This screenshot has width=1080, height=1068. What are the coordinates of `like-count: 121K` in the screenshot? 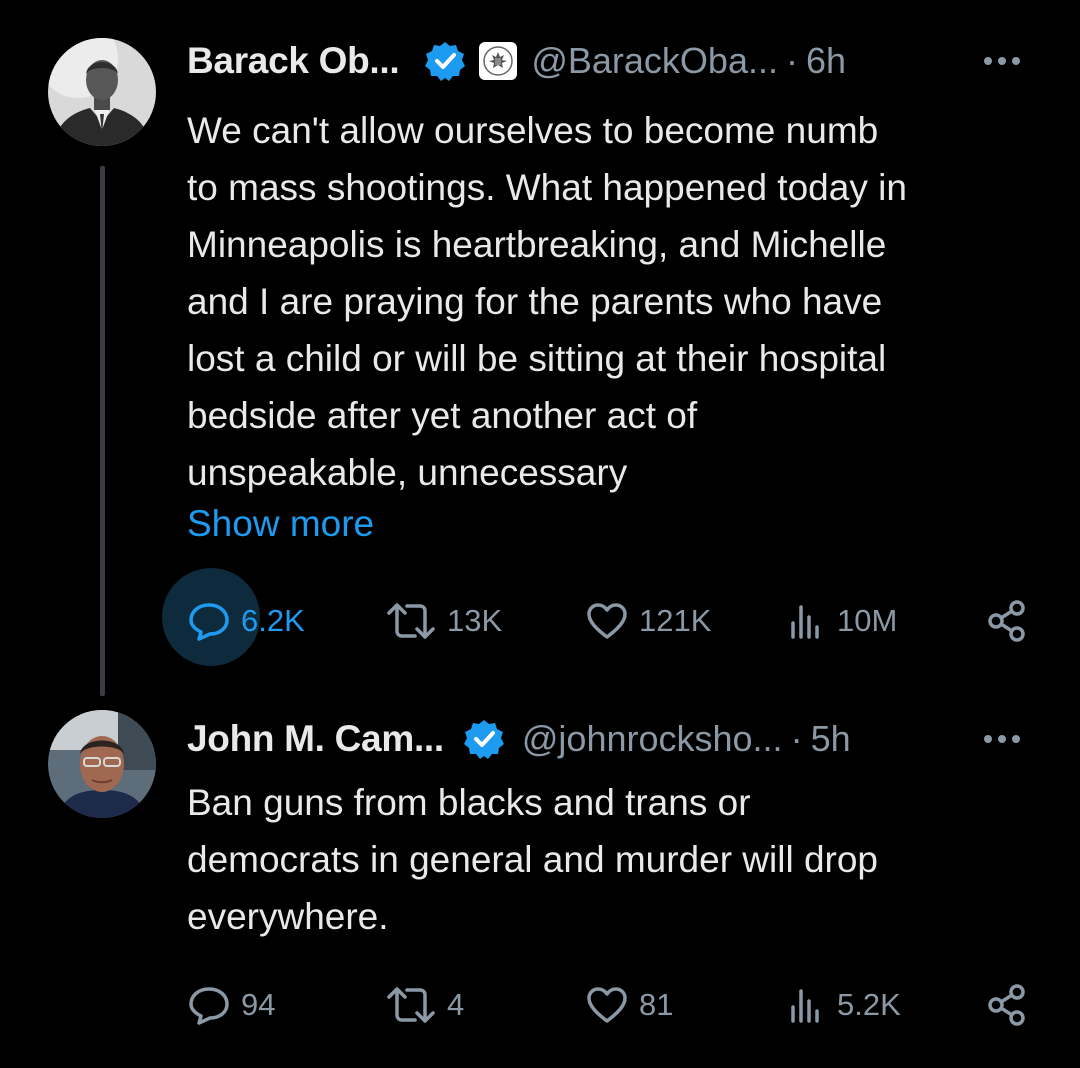 It's located at (675, 620).